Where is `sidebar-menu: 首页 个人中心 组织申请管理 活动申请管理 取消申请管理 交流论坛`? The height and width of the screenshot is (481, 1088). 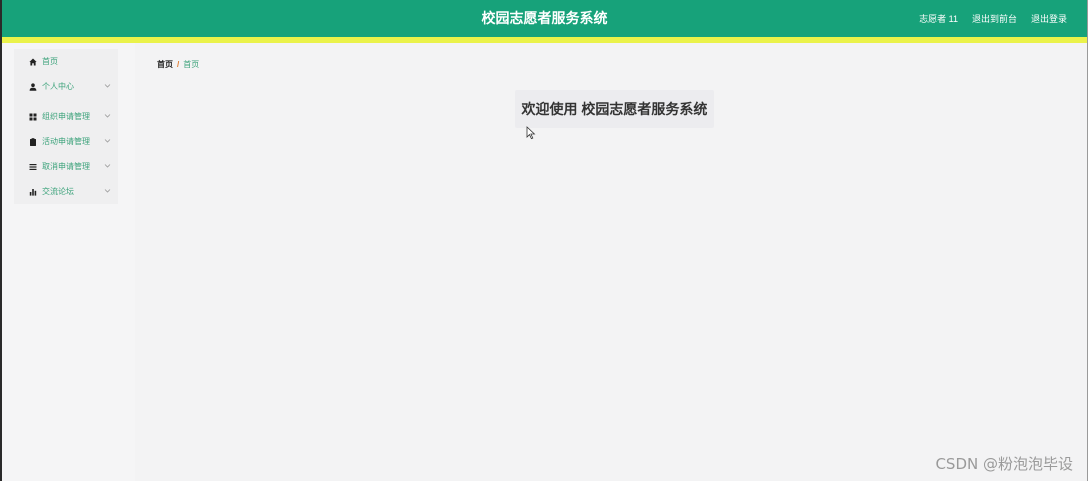
sidebar-menu: 首页 个人中心 组织申请管理 活动申请管理 取消申请管理 交流论坛 is located at coordinates (66, 126).